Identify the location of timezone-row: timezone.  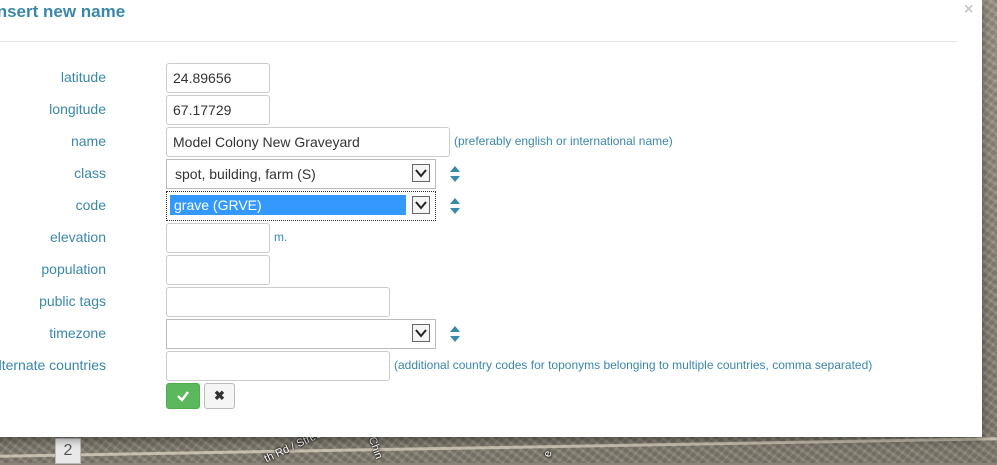
(480, 334).